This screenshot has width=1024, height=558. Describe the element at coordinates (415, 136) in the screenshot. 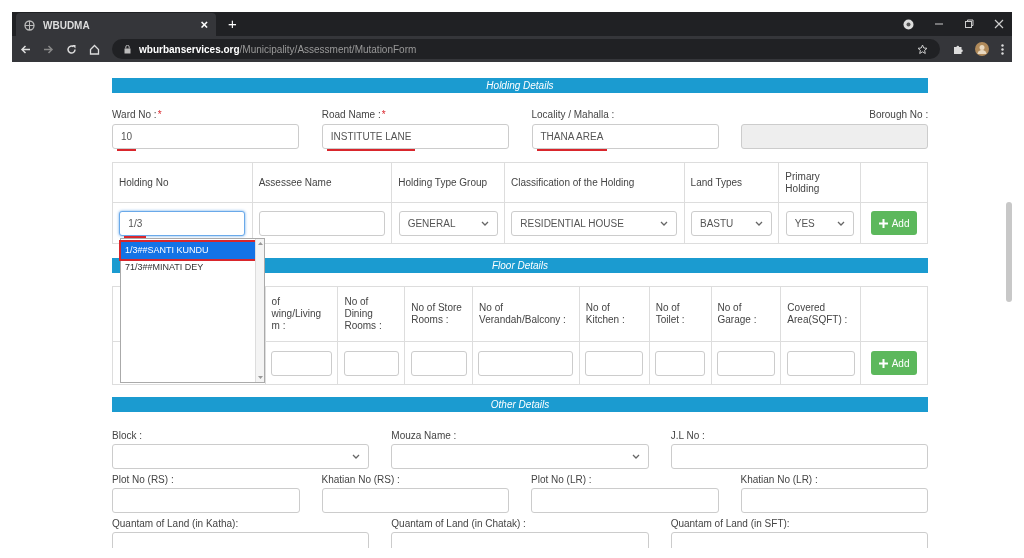

I see `input-field: INSTITUTE LANE` at that location.